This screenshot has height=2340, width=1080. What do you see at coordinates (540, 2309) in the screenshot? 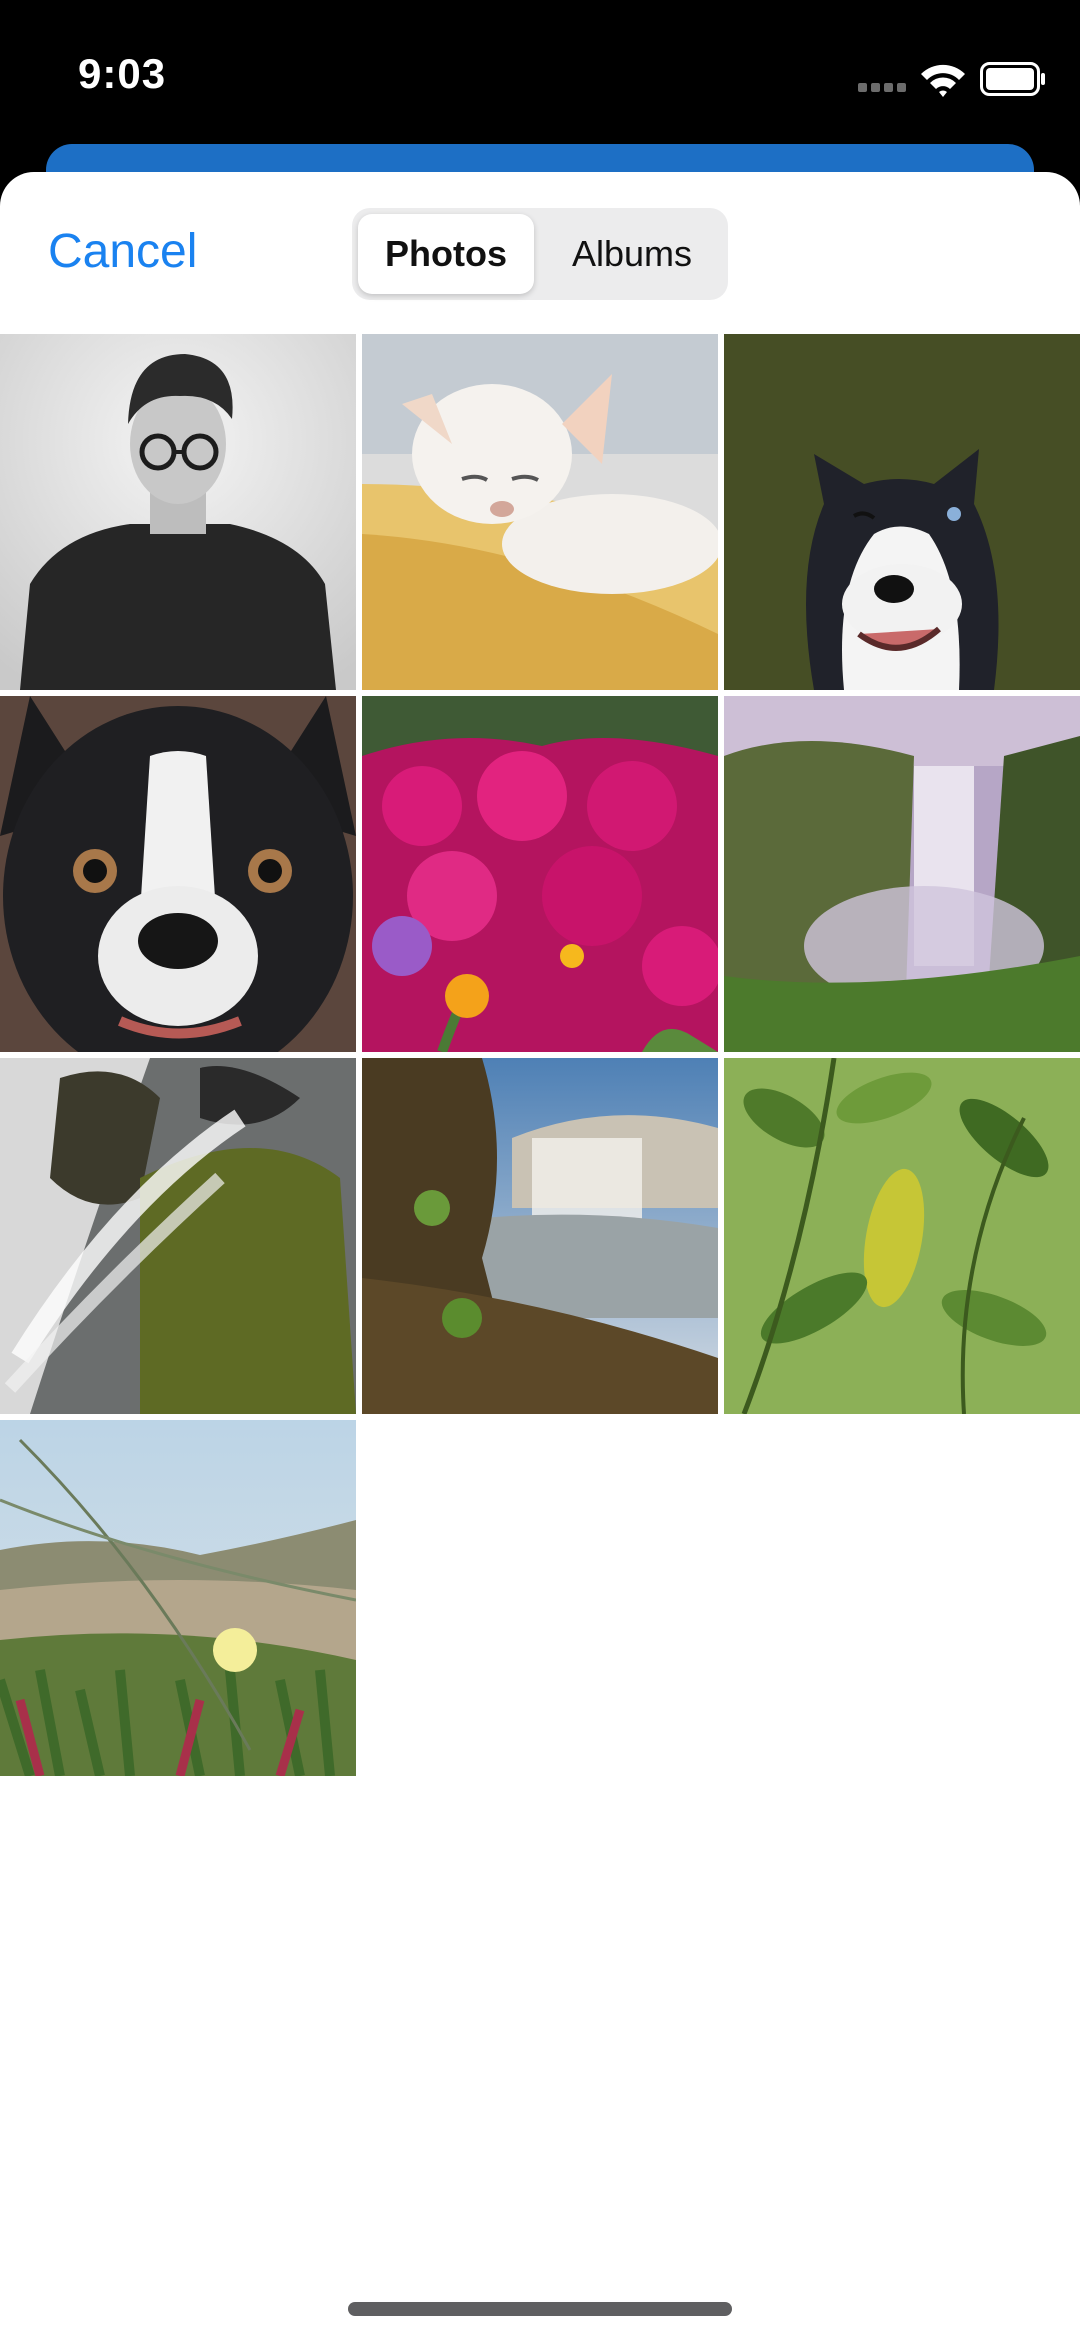
I see `home-indicator` at bounding box center [540, 2309].